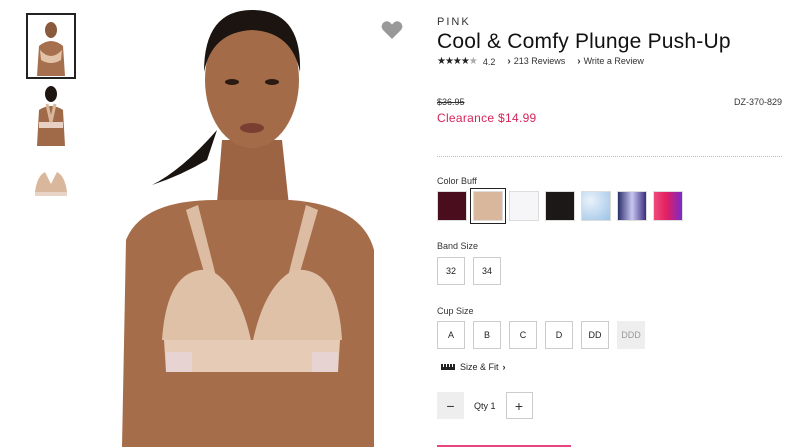 The width and height of the screenshot is (808, 447). I want to click on cup-size-c: C, so click(523, 335).